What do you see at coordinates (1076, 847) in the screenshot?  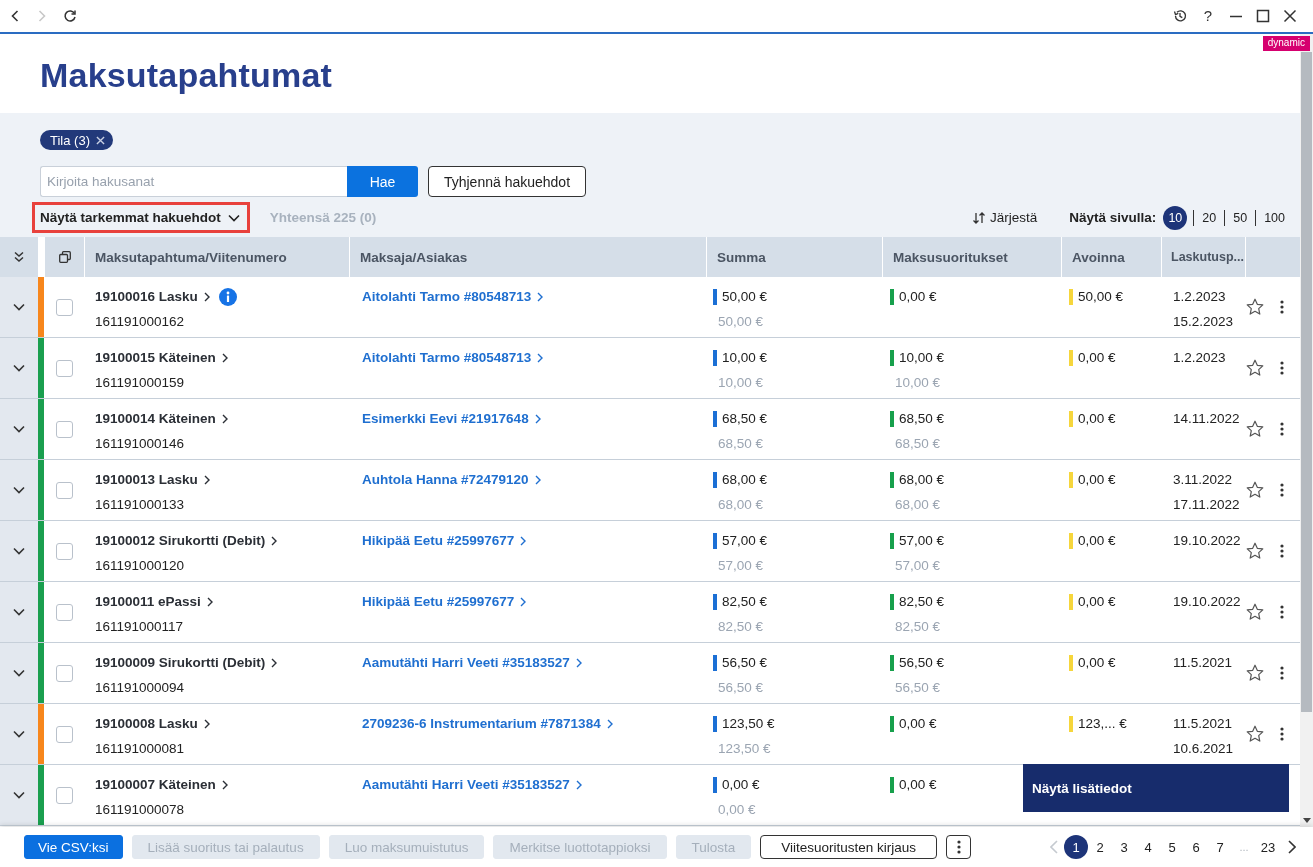 I see `page-button: 1` at bounding box center [1076, 847].